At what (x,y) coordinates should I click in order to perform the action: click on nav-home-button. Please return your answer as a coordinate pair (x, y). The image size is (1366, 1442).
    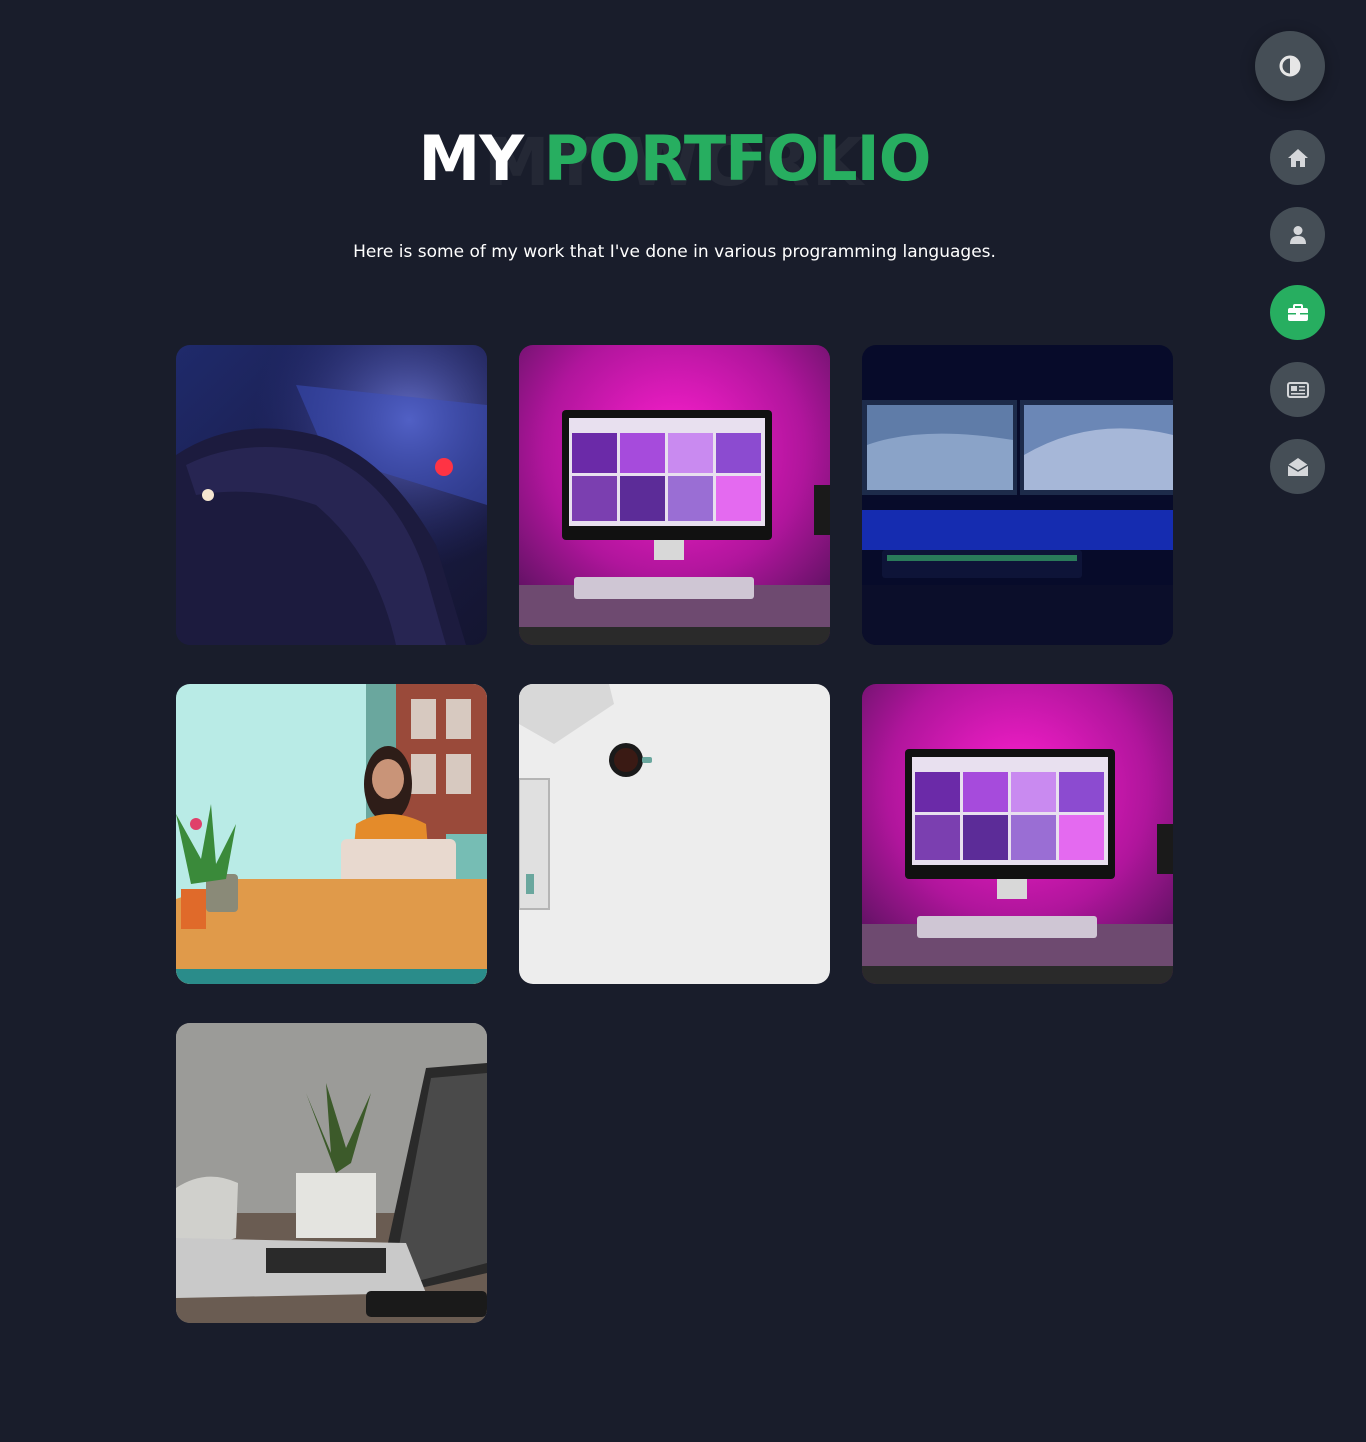
    Looking at the image, I should click on (1297, 157).